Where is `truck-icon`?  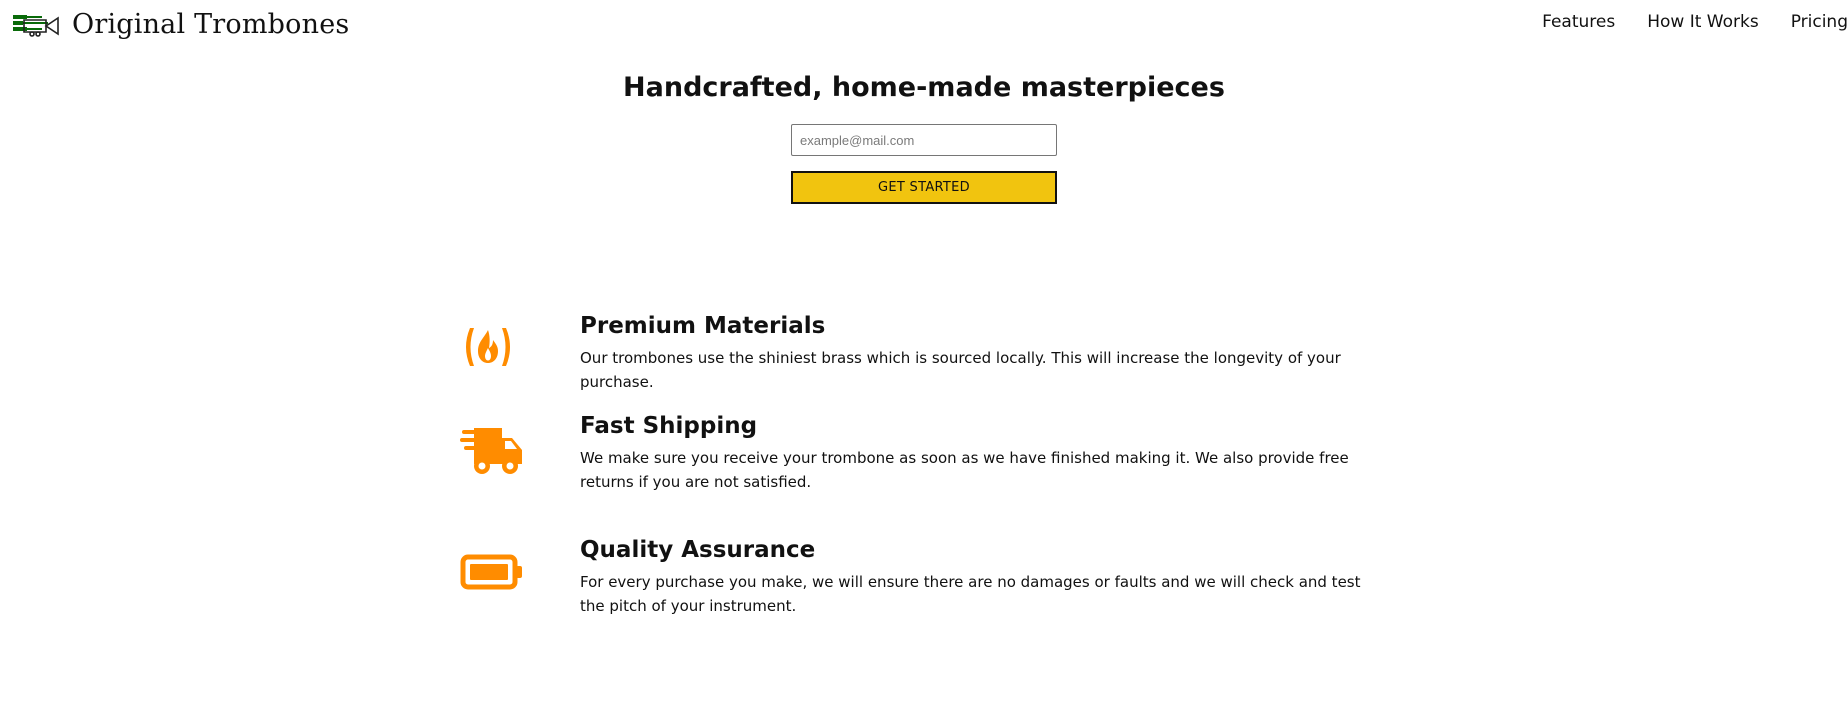
truck-icon is located at coordinates (491, 451).